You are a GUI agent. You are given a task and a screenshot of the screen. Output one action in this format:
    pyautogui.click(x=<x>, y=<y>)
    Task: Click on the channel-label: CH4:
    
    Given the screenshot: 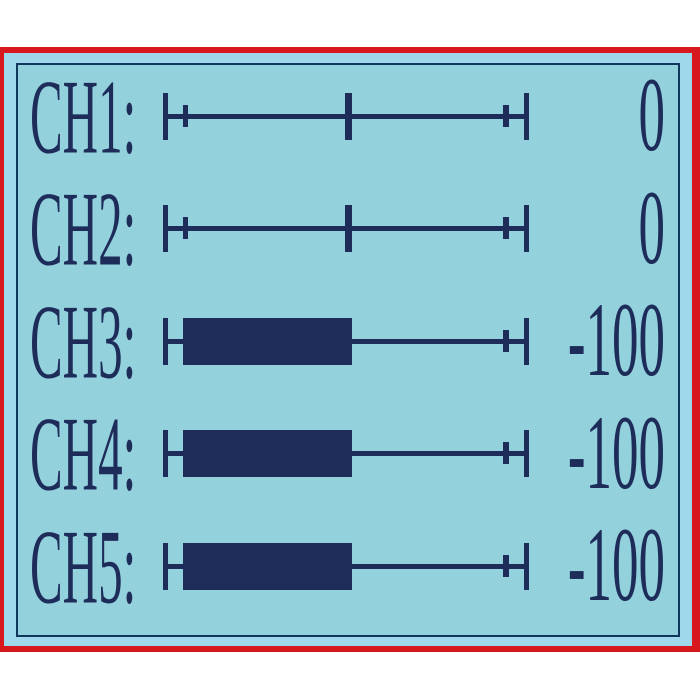 What is the action you would take?
    pyautogui.click(x=83, y=454)
    